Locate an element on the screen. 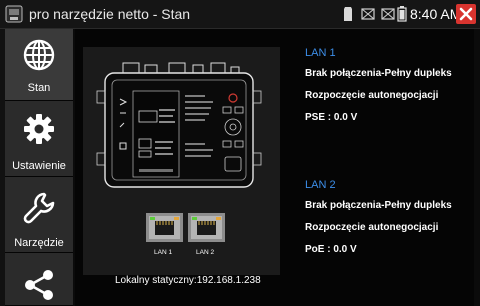  sidebar-item-share is located at coordinates (39, 279).